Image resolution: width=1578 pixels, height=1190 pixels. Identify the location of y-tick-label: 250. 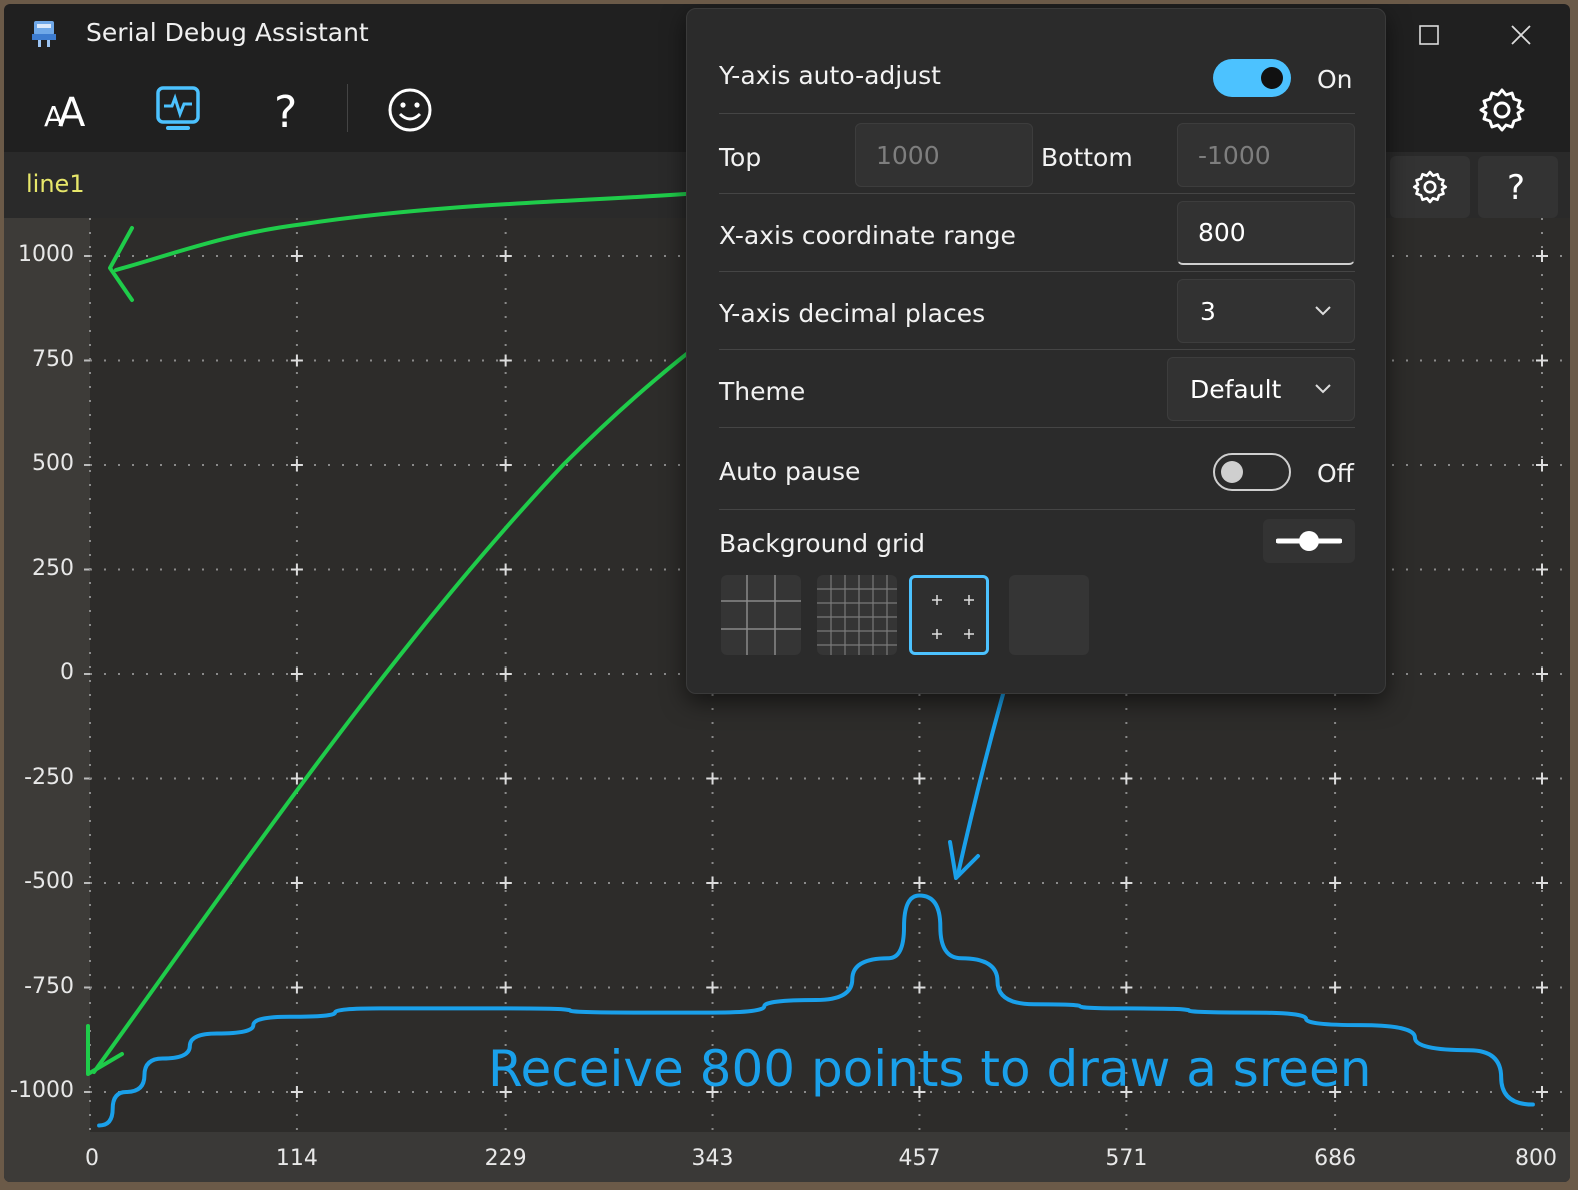
(53, 568).